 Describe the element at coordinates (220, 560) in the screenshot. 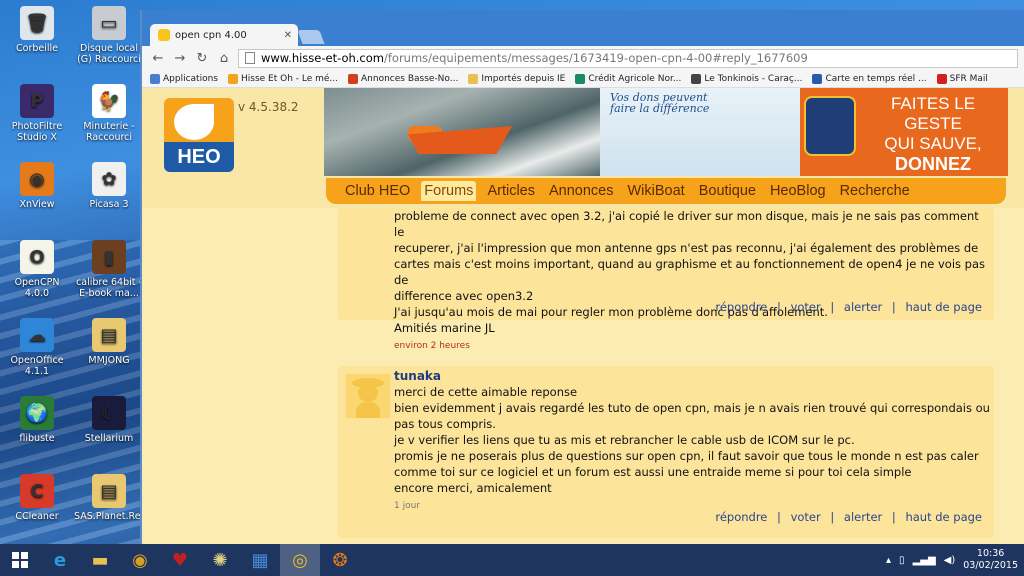

I see `taskbar-app-3-button: ✺` at that location.